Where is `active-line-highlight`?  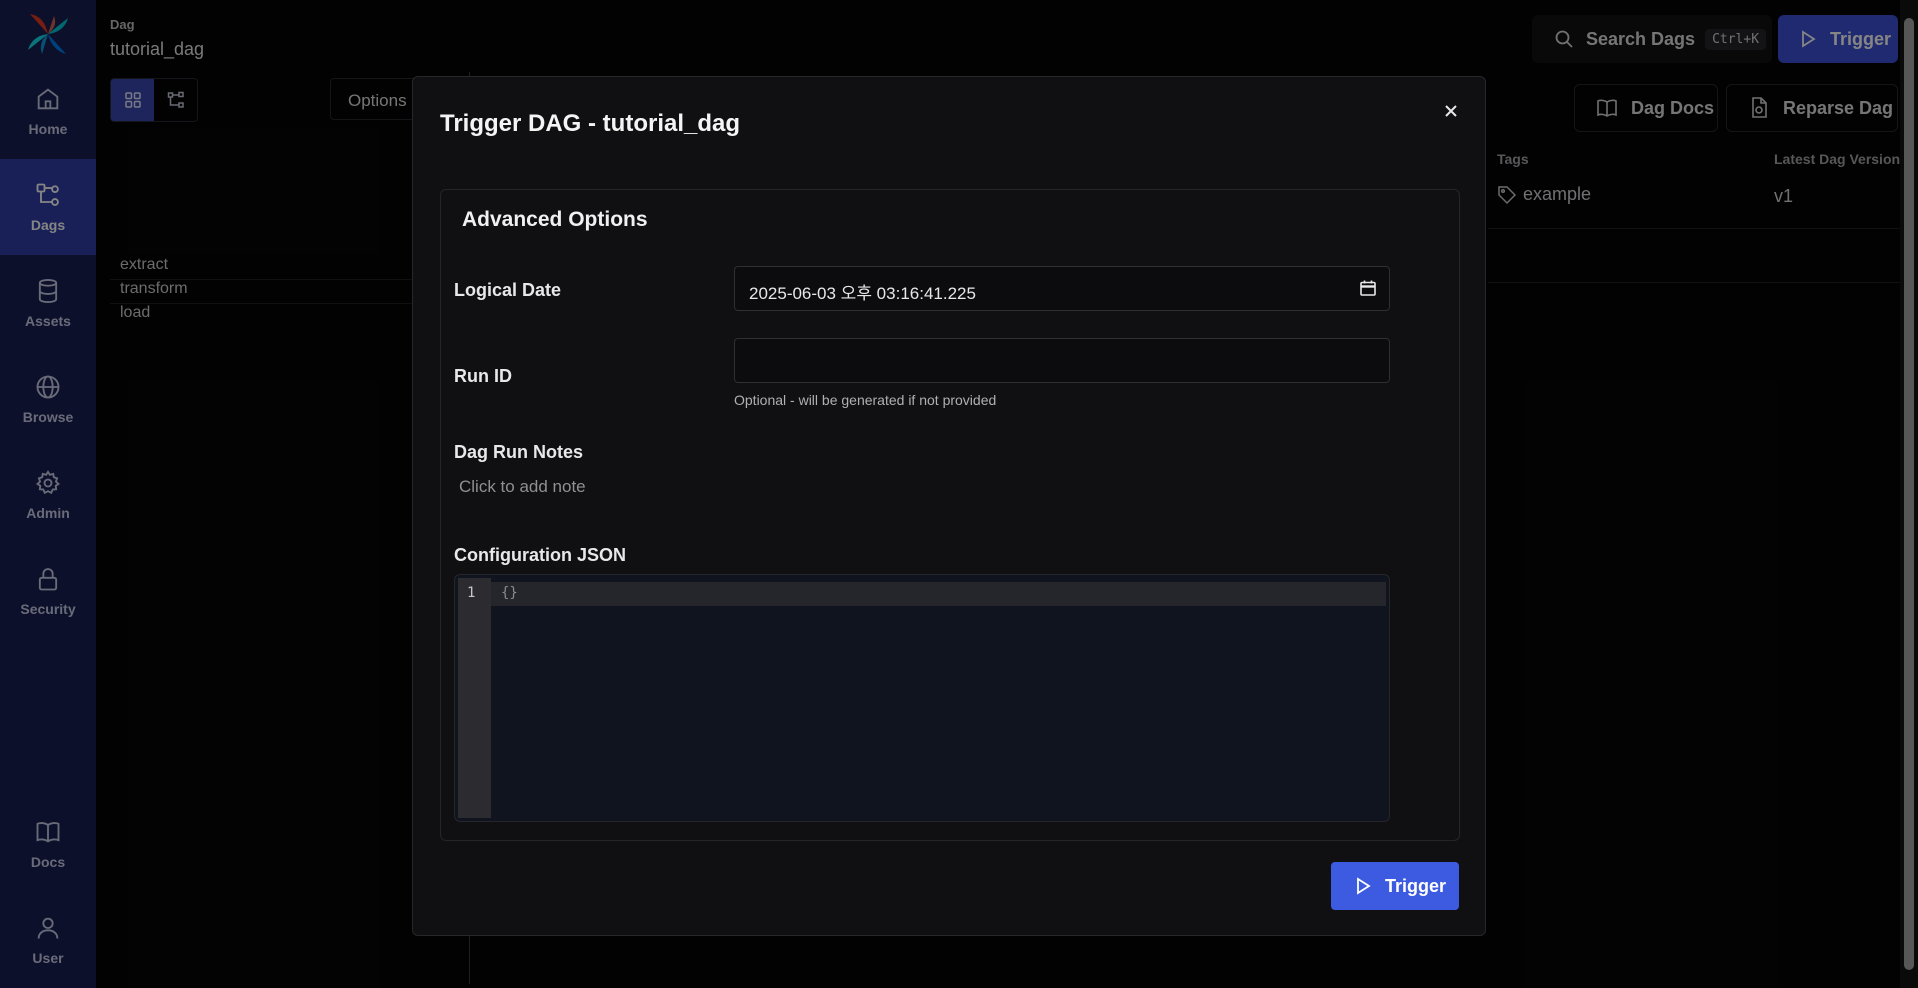
active-line-highlight is located at coordinates (938, 594).